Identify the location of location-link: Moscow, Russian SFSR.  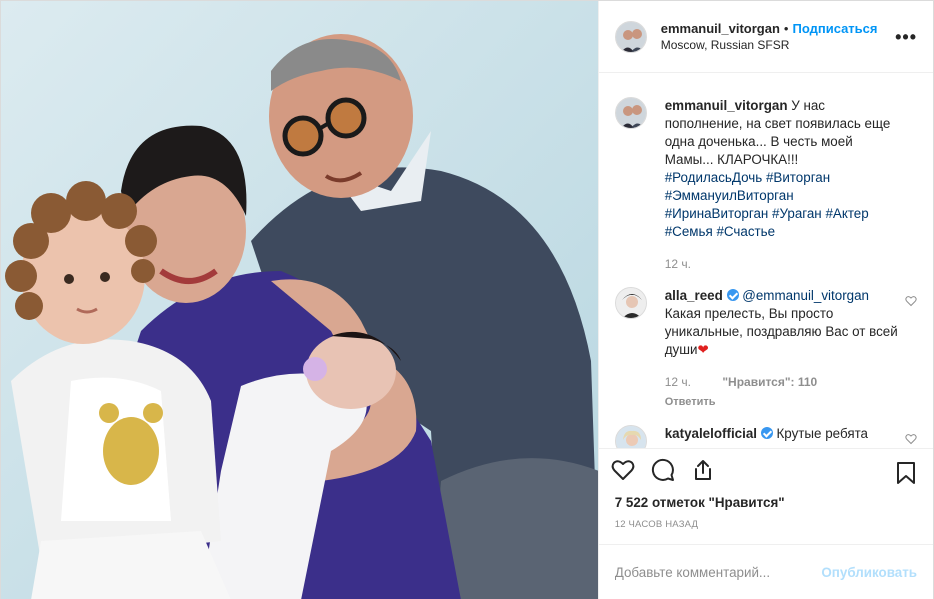
(769, 45).